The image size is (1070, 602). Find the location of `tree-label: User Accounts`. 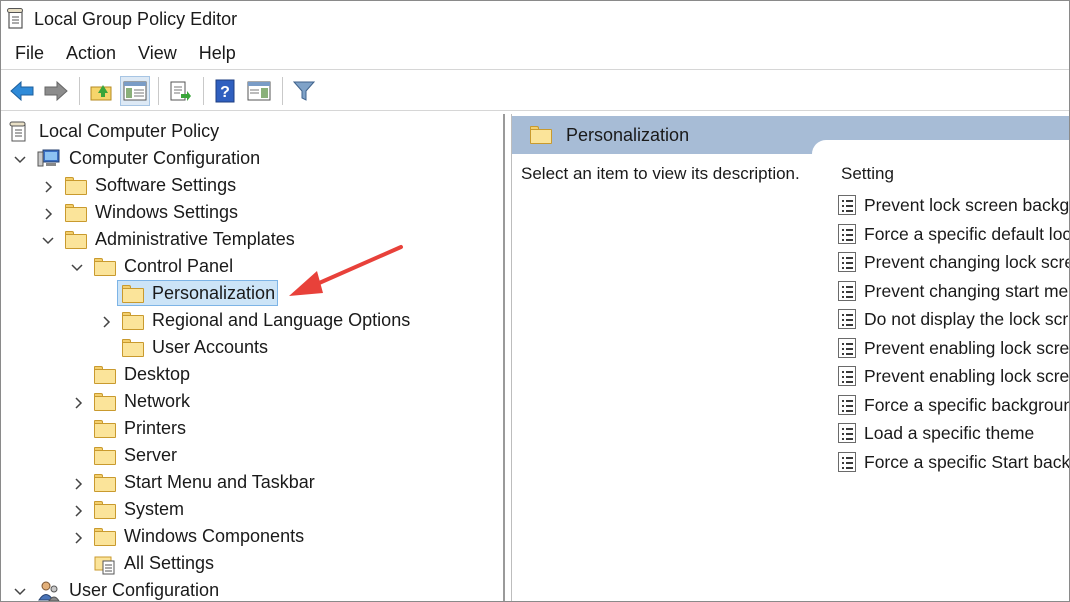

tree-label: User Accounts is located at coordinates (210, 347).